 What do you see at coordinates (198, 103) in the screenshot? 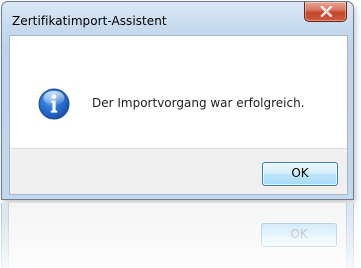
I see `dialog-message: Der Importvorgang war erfolgreich.` at bounding box center [198, 103].